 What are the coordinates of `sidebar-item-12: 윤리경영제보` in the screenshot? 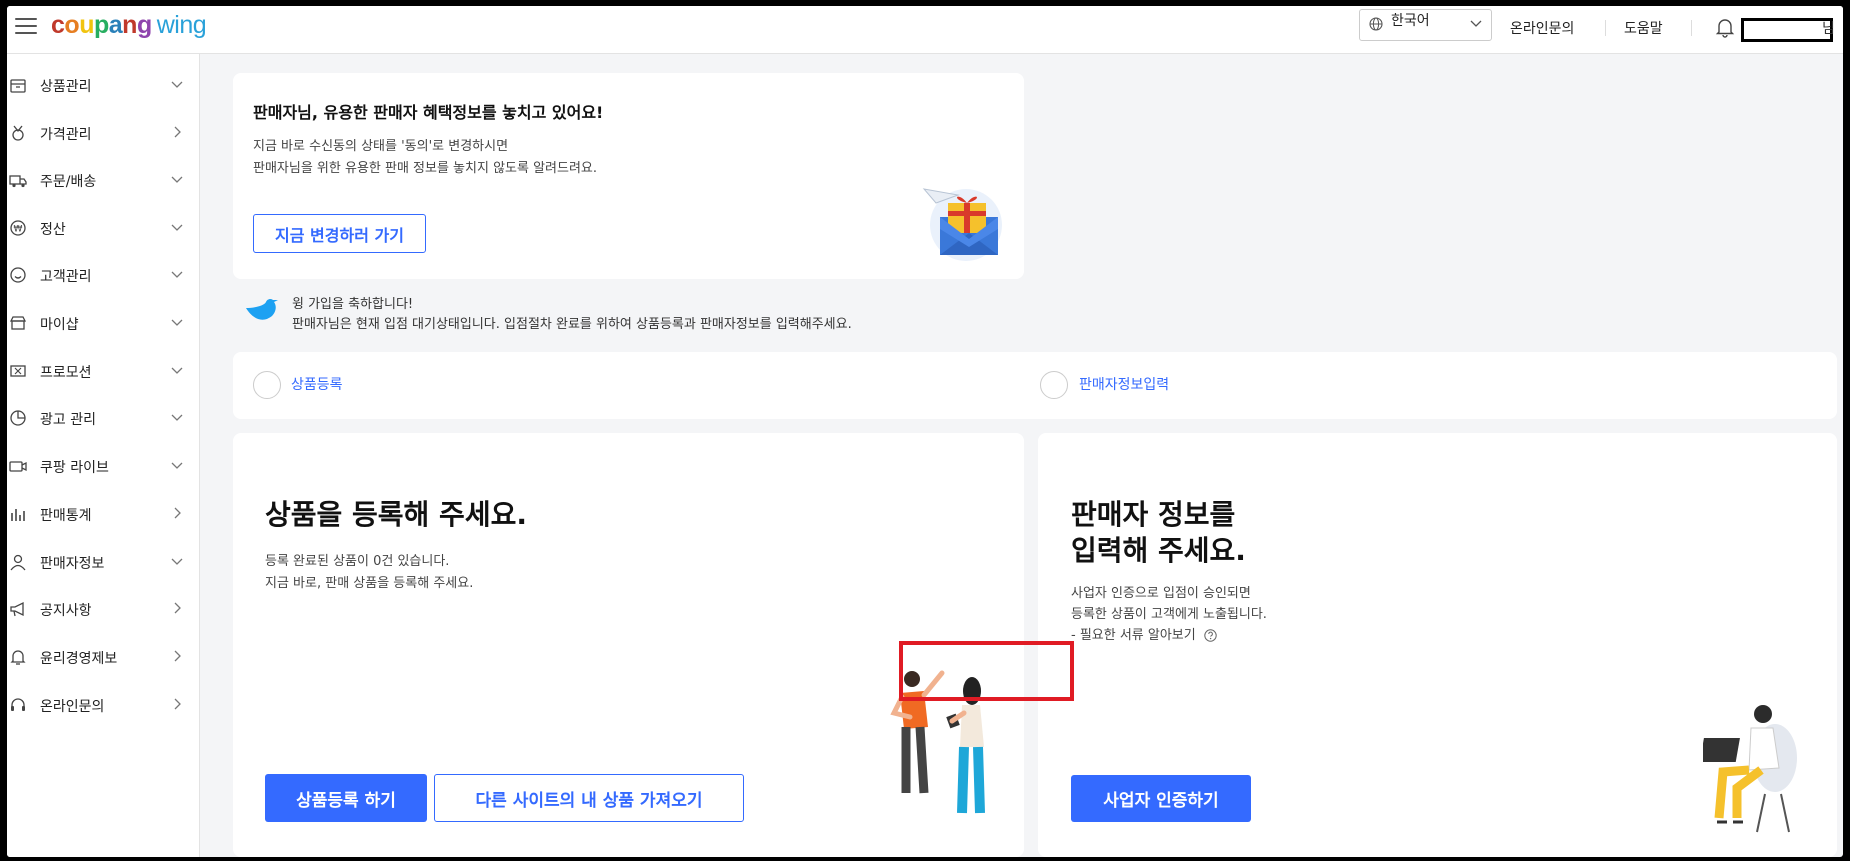 It's located at (103, 658).